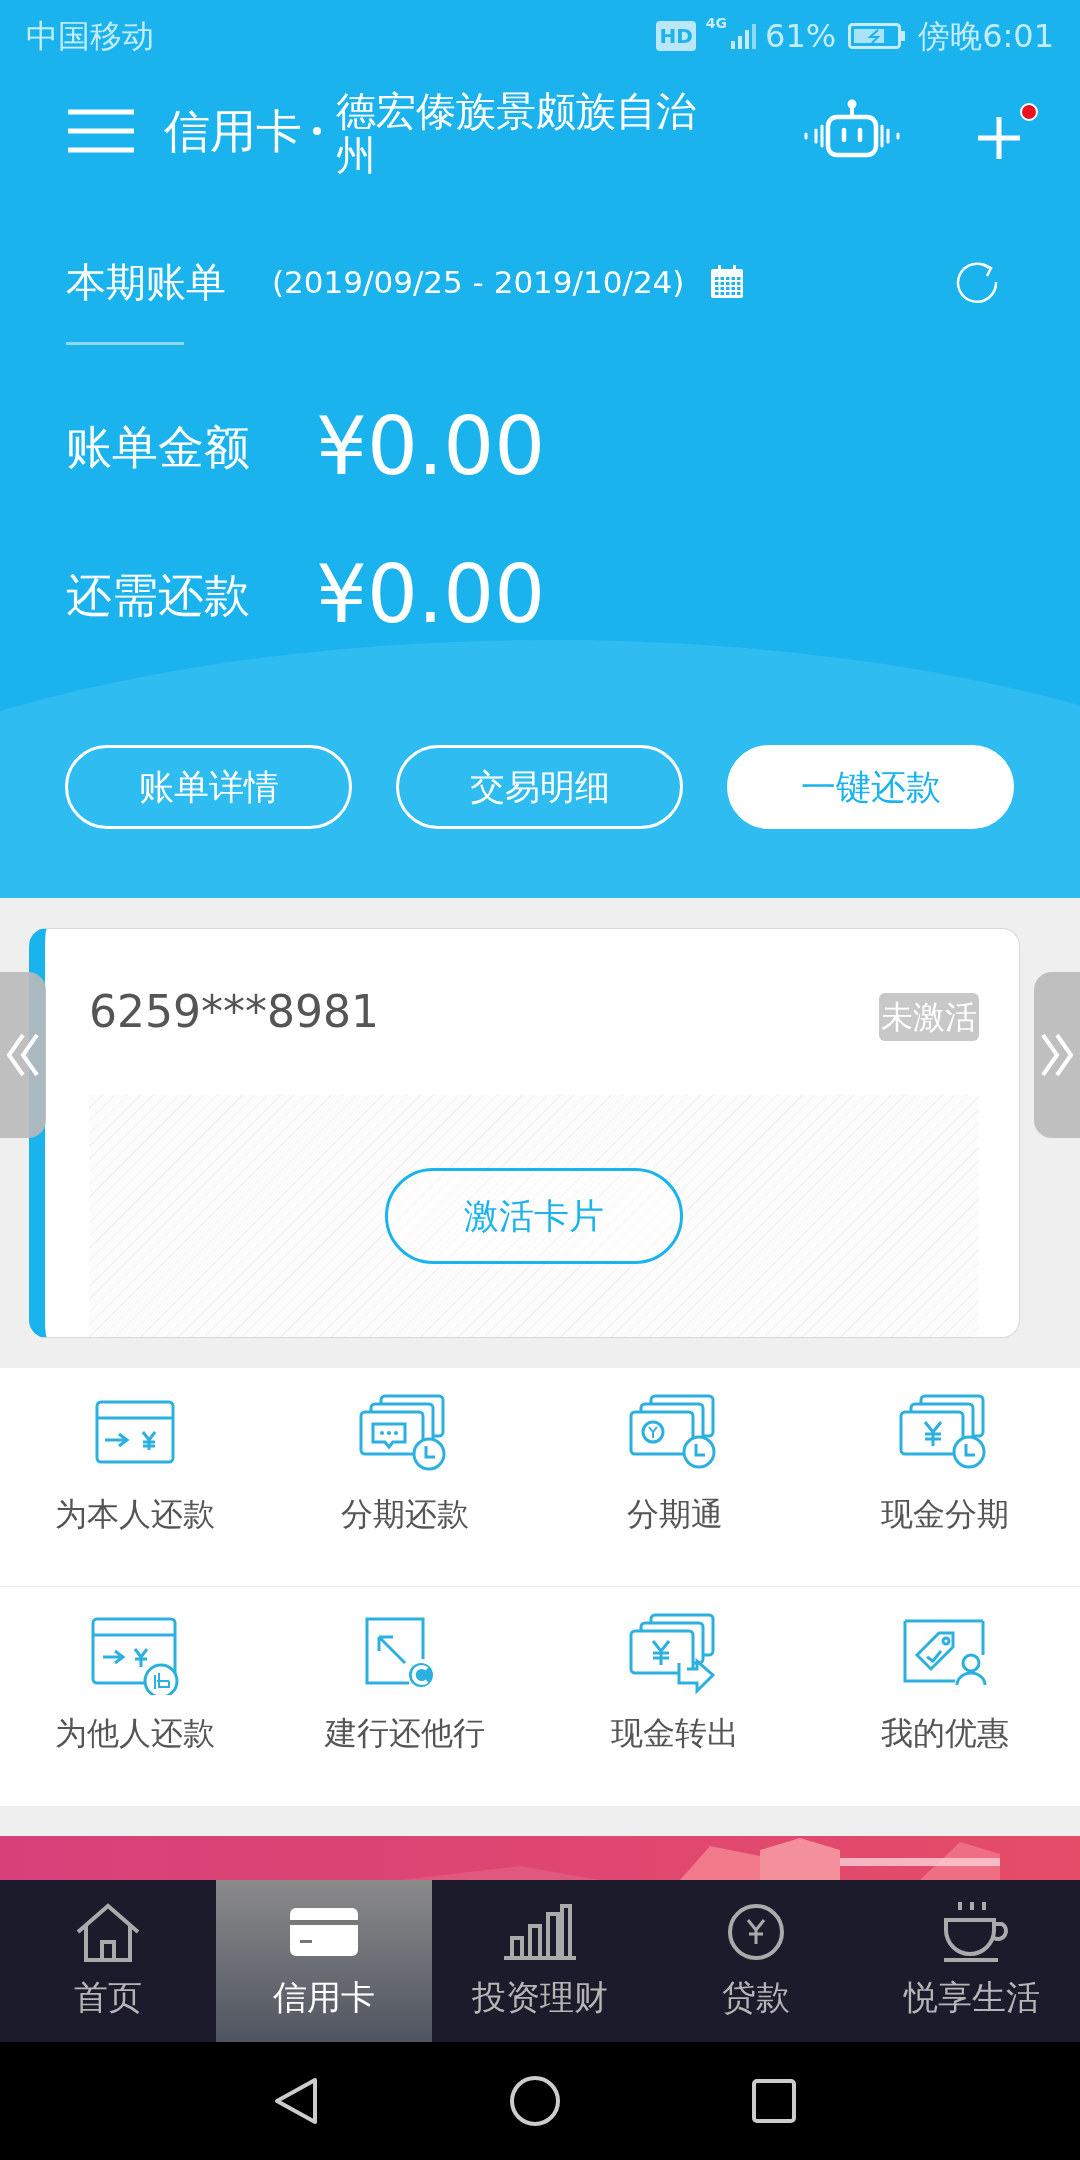  What do you see at coordinates (801, 36) in the screenshot?
I see `battery-percent: 61%` at bounding box center [801, 36].